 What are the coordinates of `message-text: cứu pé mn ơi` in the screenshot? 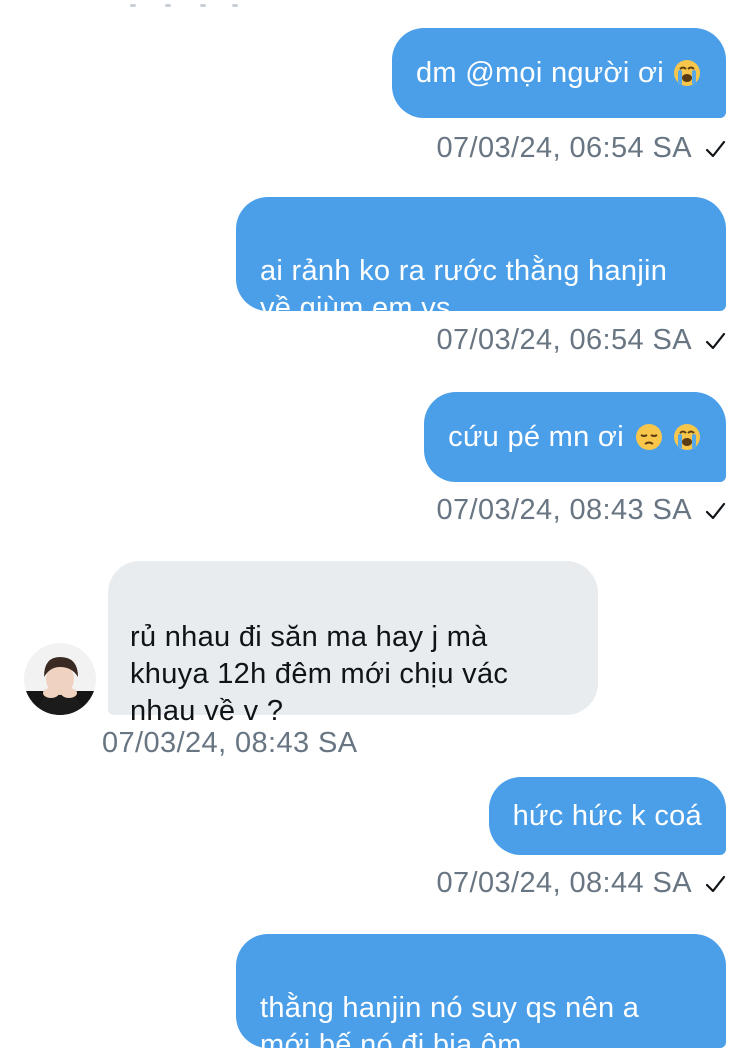 It's located at (536, 436).